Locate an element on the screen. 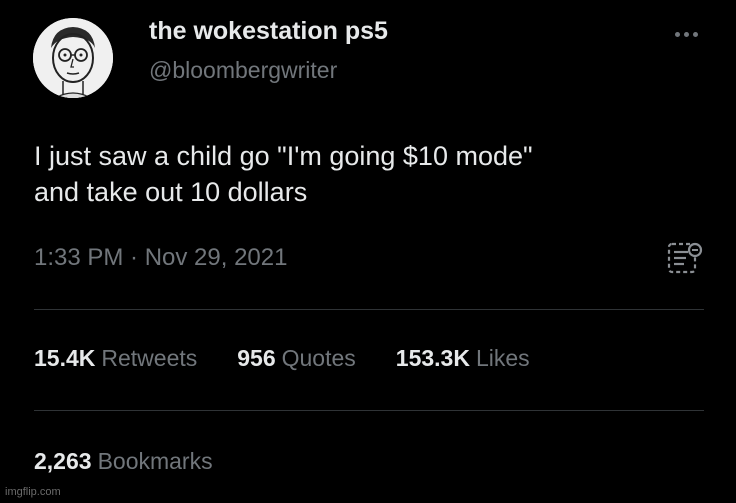  quotes-label: Quotes is located at coordinates (318, 358).